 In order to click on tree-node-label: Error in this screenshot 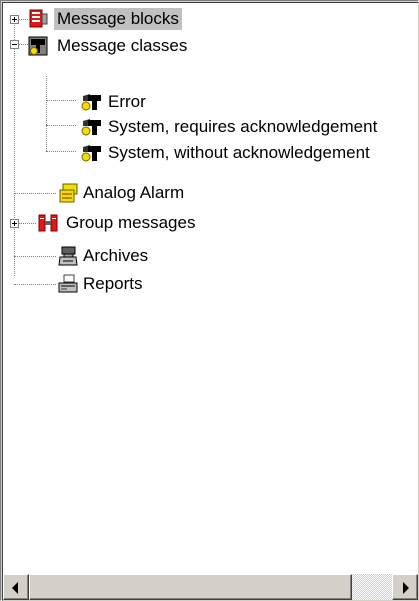, I will do `click(127, 101)`.